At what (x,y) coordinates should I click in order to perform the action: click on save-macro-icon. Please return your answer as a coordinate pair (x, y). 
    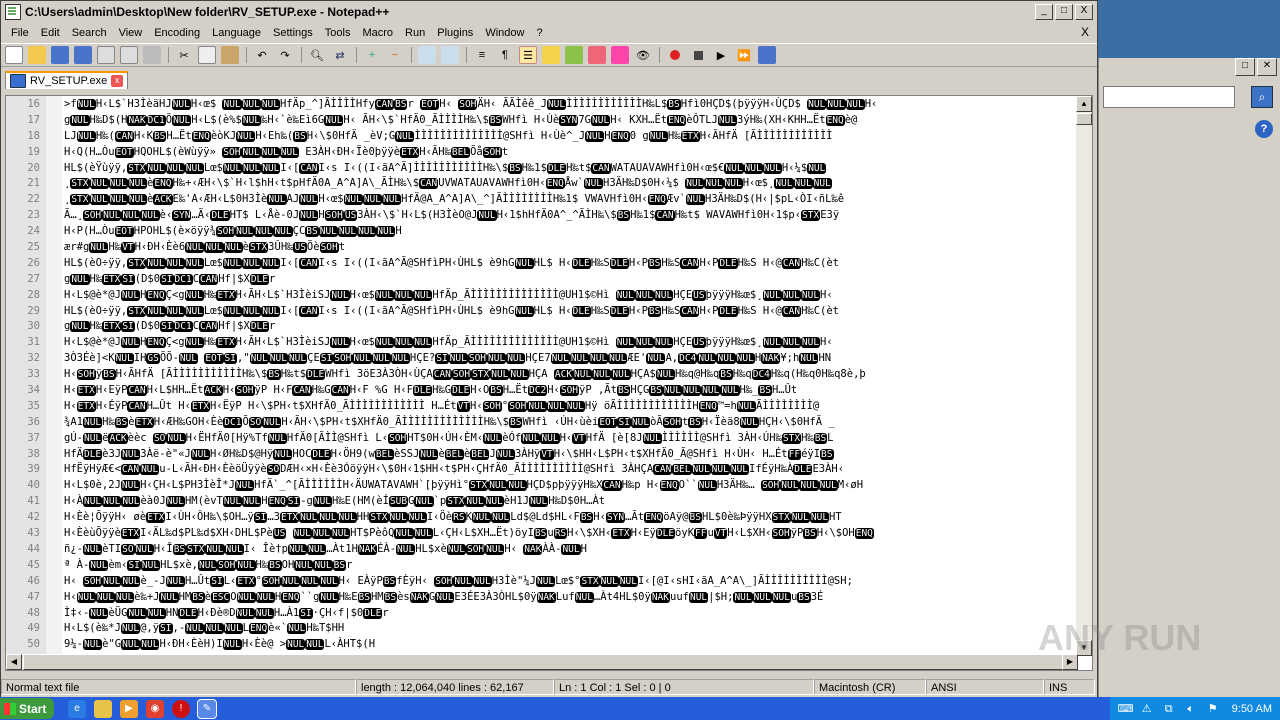
    Looking at the image, I should click on (767, 55).